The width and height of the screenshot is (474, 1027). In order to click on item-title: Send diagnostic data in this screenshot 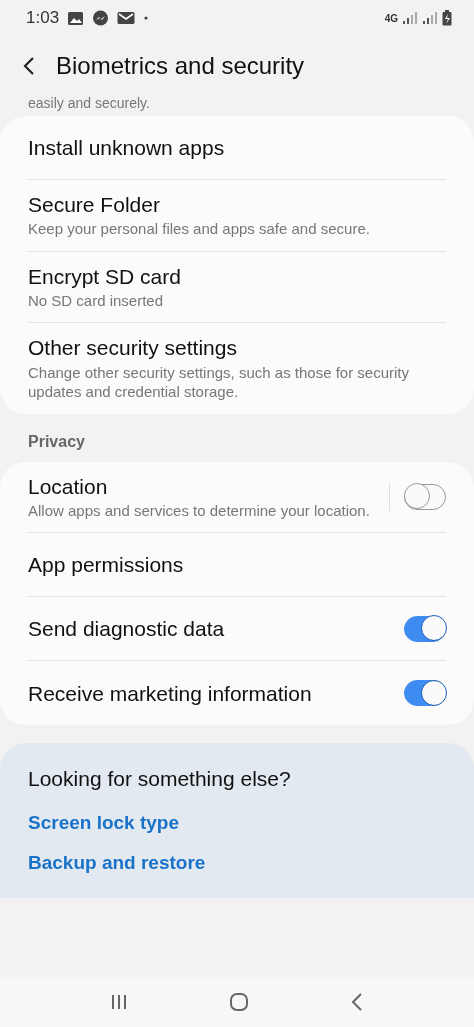, I will do `click(127, 629)`.